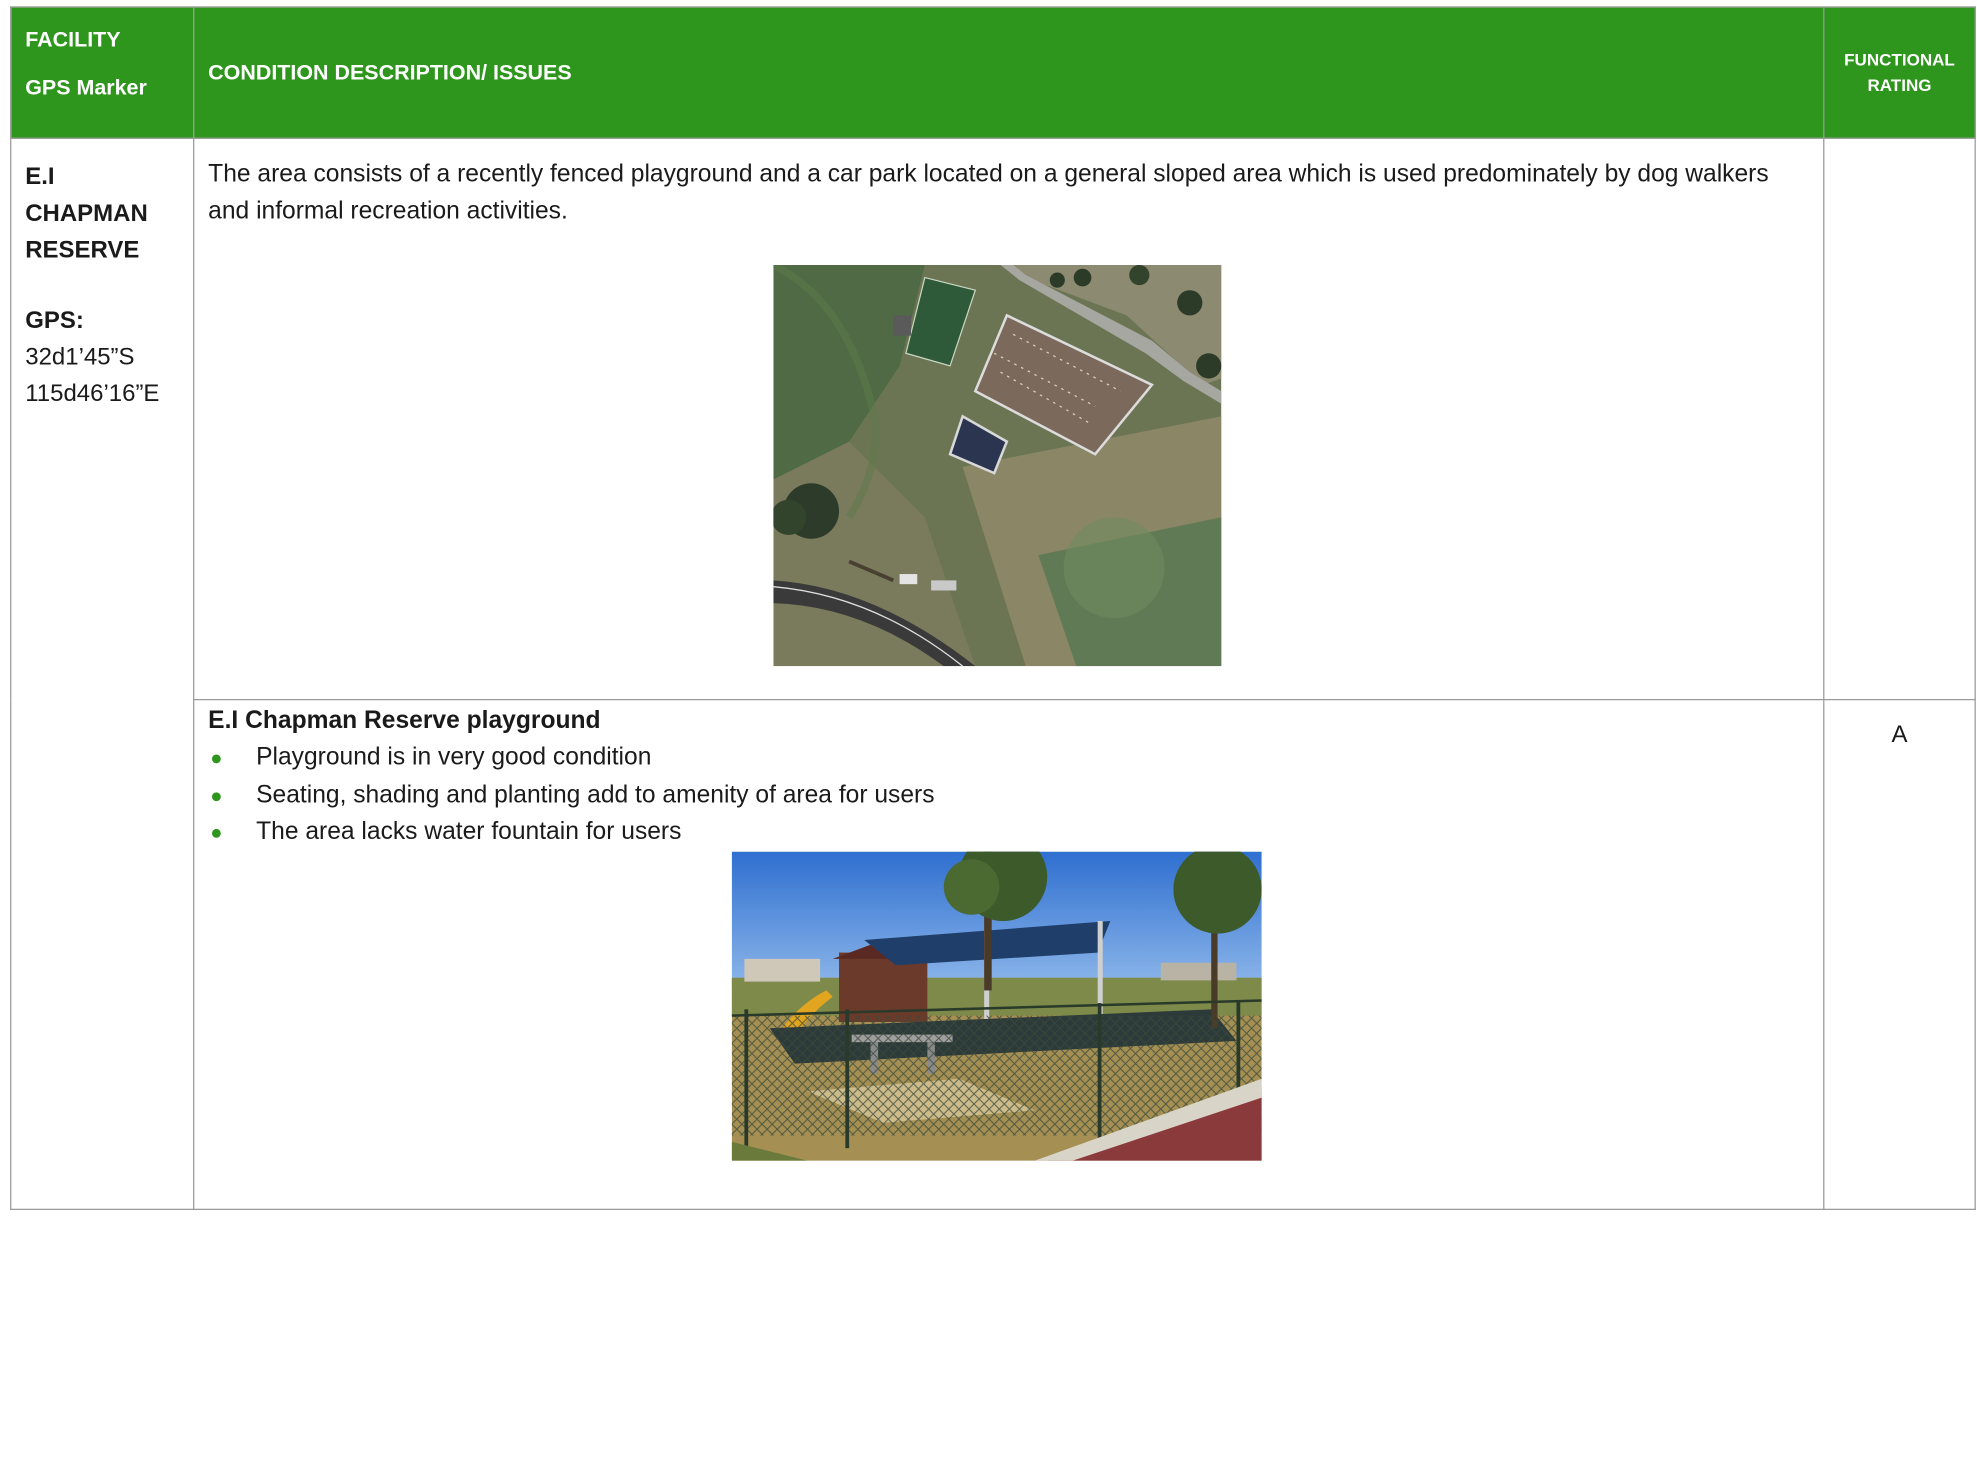 The image size is (1977, 1477). I want to click on gps-label: GPS:, so click(54, 321).